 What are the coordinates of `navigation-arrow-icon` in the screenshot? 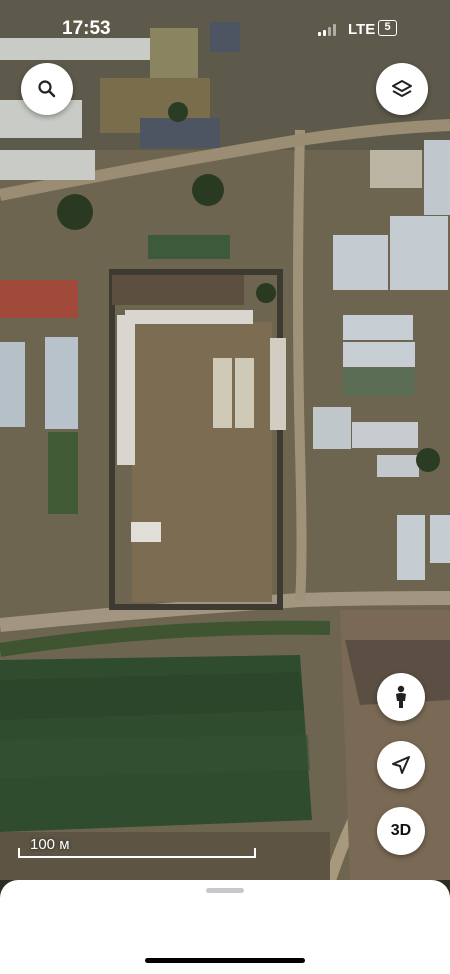 It's located at (401, 765).